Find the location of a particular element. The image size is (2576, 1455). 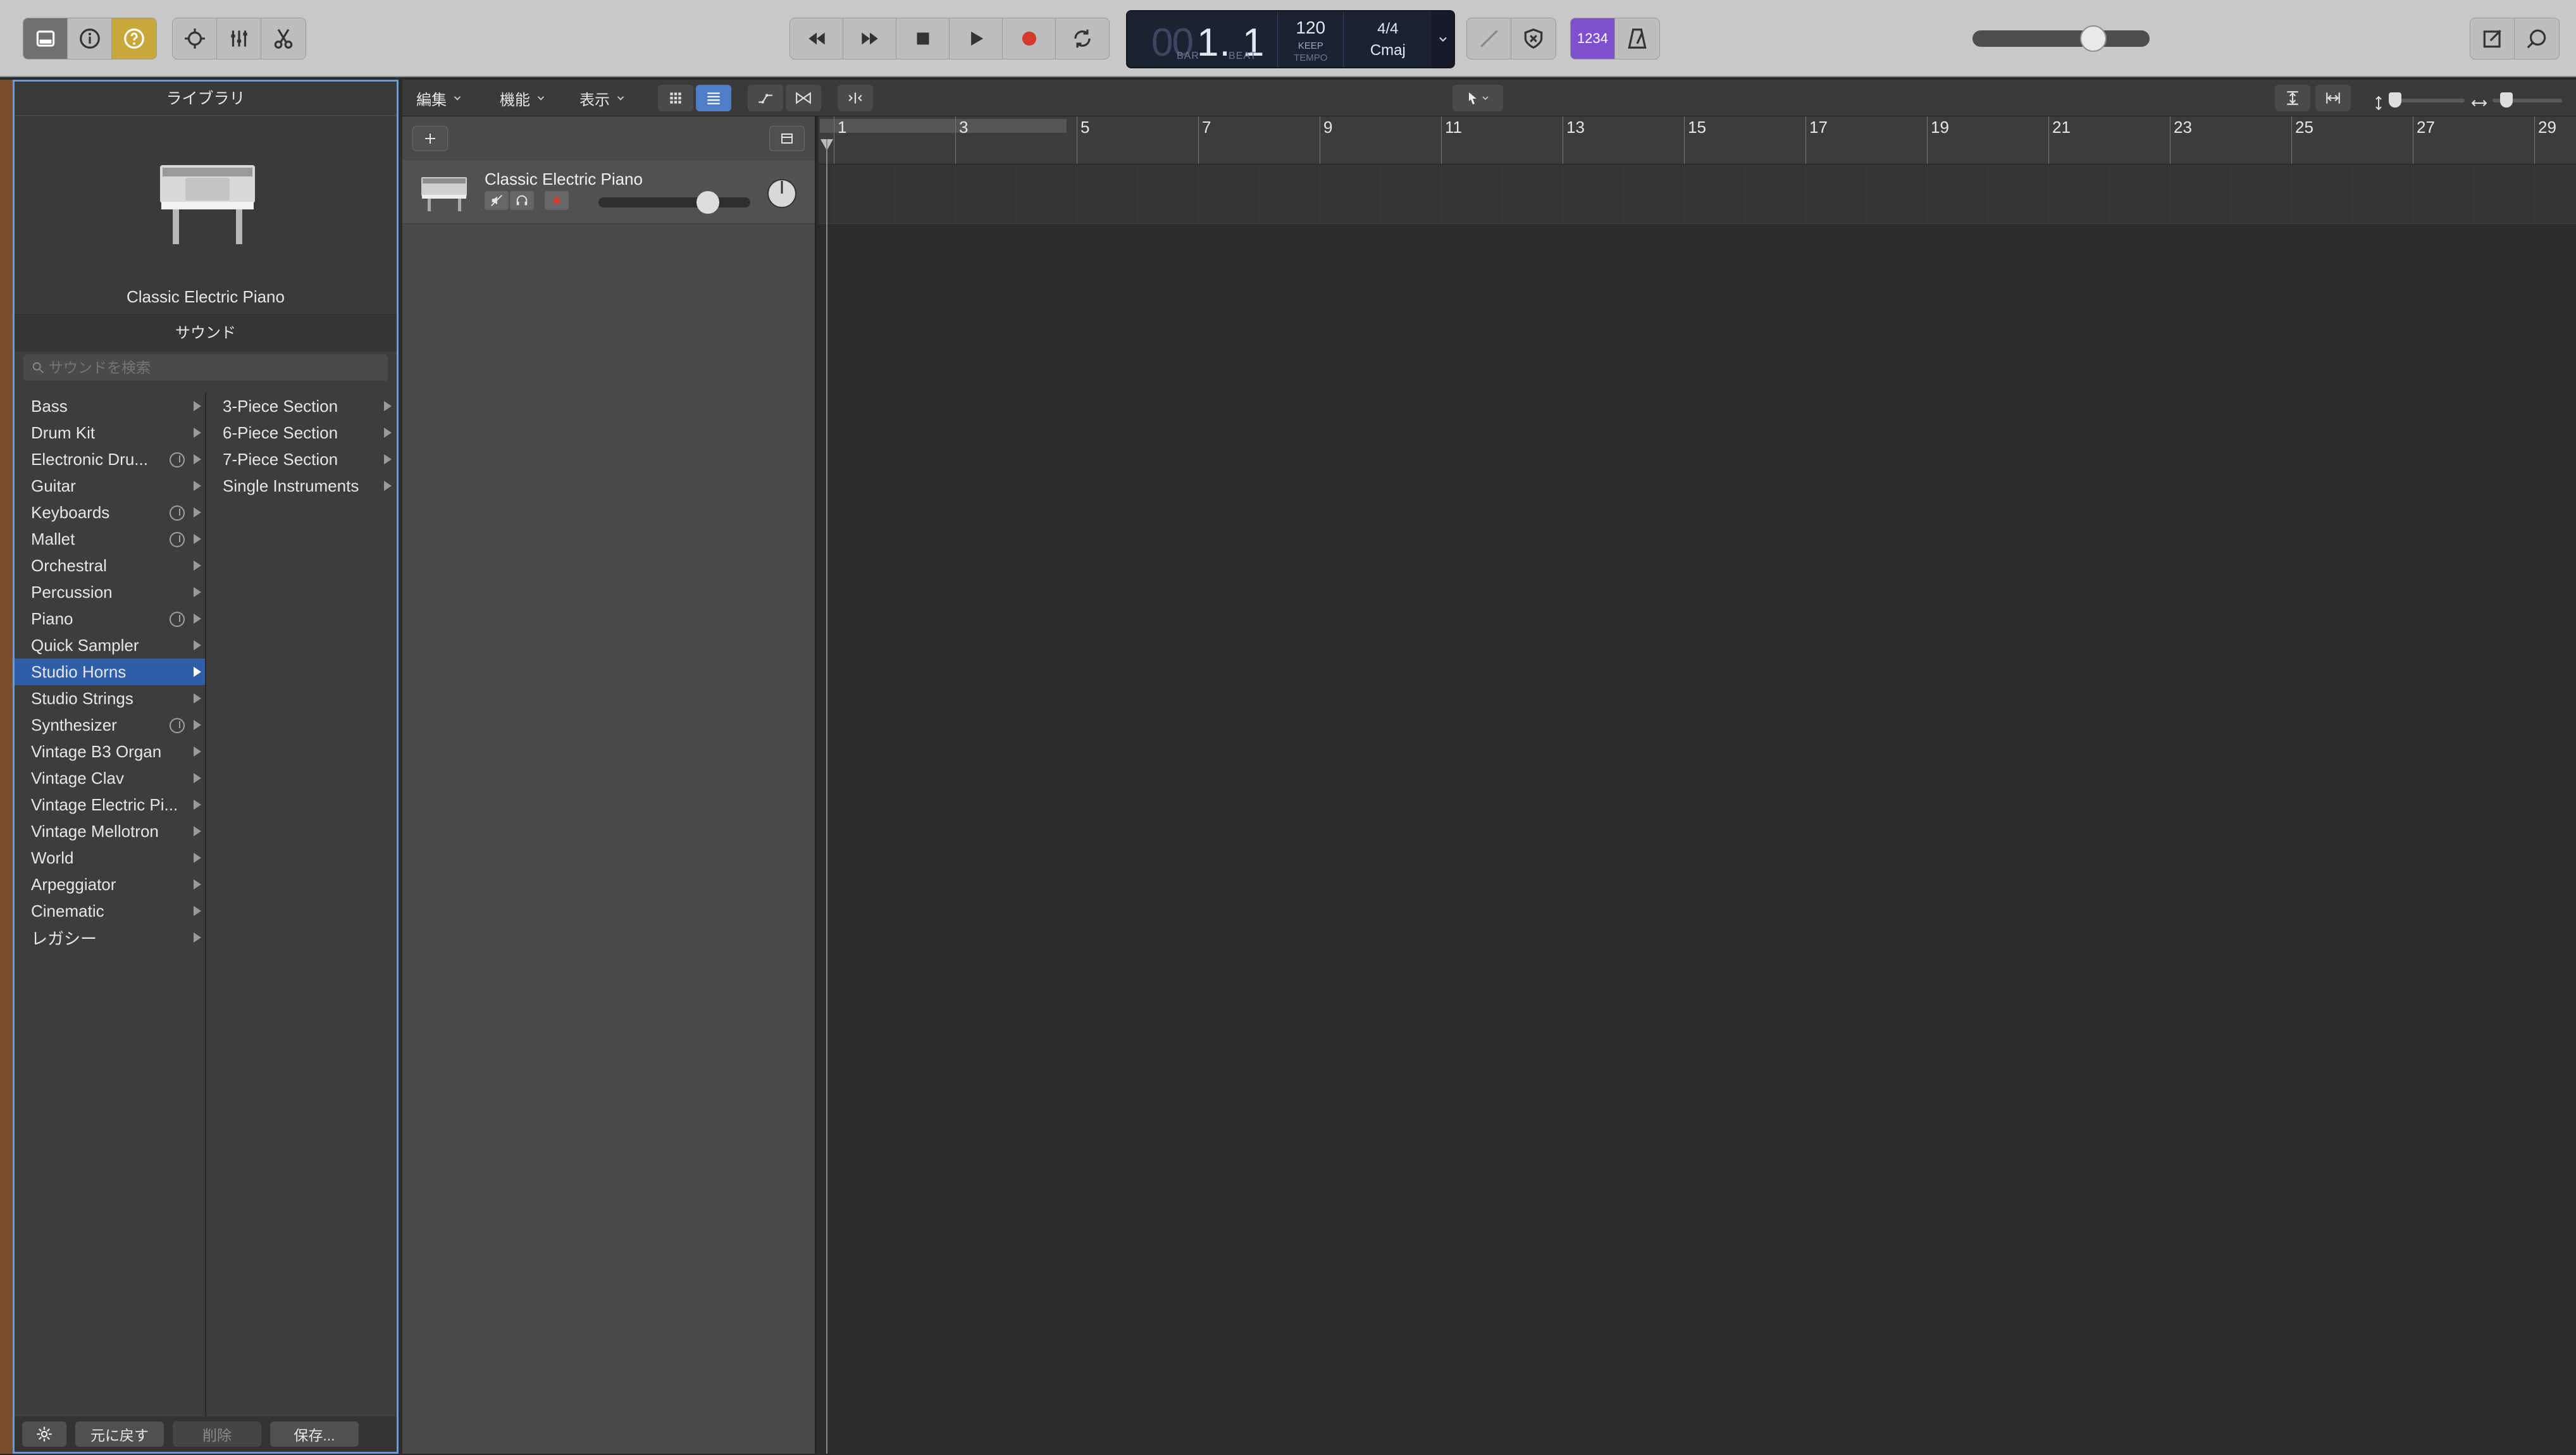

grid-view-button is located at coordinates (675, 98).